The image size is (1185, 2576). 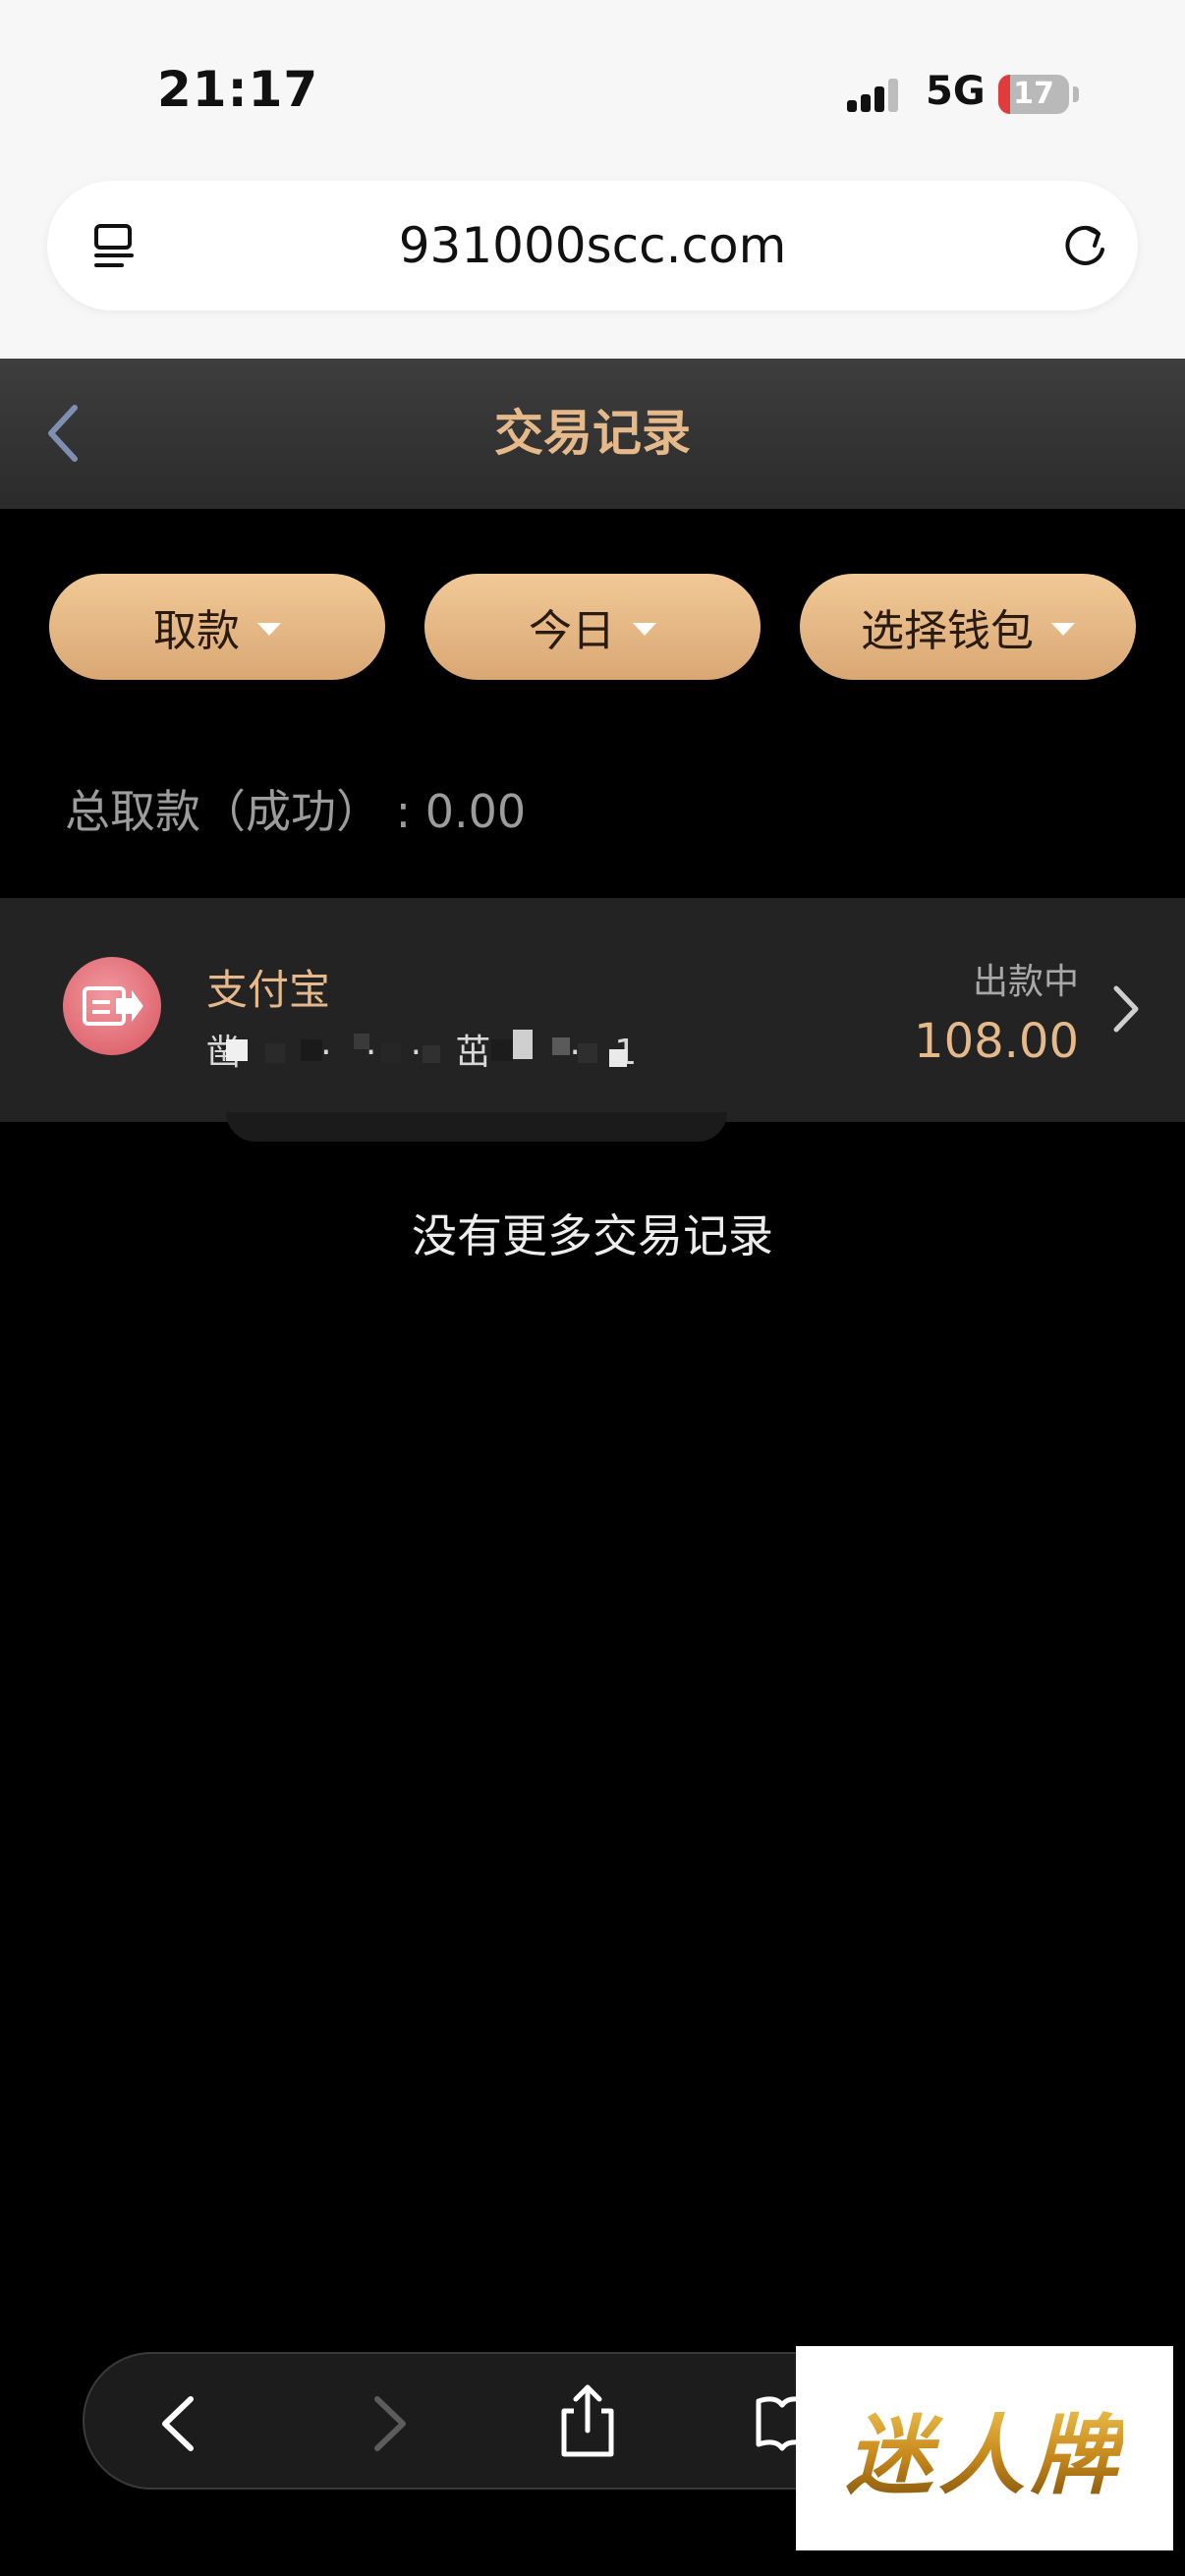 What do you see at coordinates (1084, 245) in the screenshot?
I see `reload-icon` at bounding box center [1084, 245].